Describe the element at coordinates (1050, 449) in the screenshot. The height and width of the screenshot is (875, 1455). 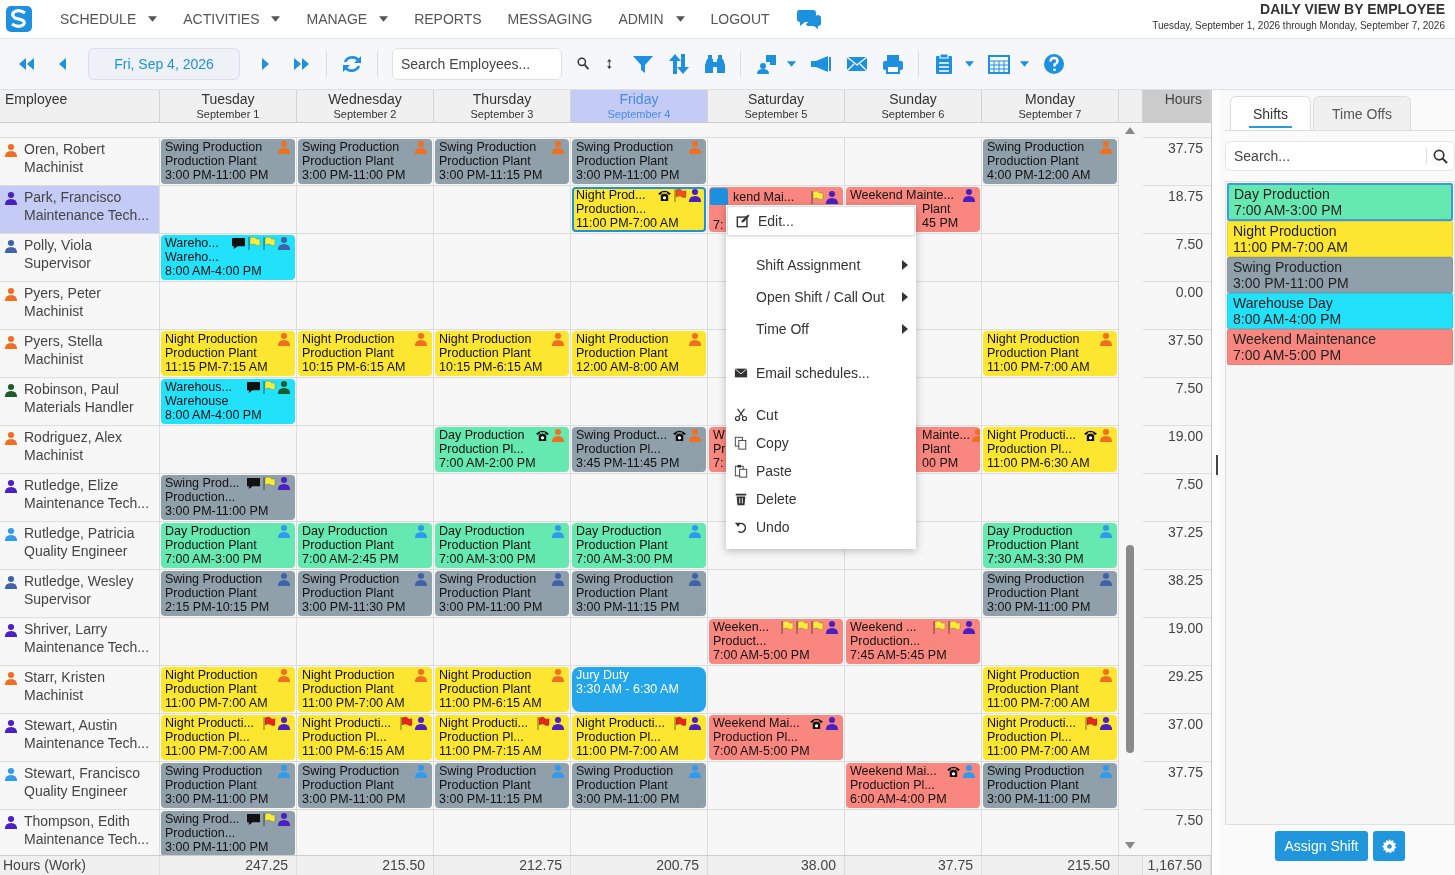
I see `shift-block: Night Producti... Production Pl... 11:00 PM-6:30 AM` at that location.